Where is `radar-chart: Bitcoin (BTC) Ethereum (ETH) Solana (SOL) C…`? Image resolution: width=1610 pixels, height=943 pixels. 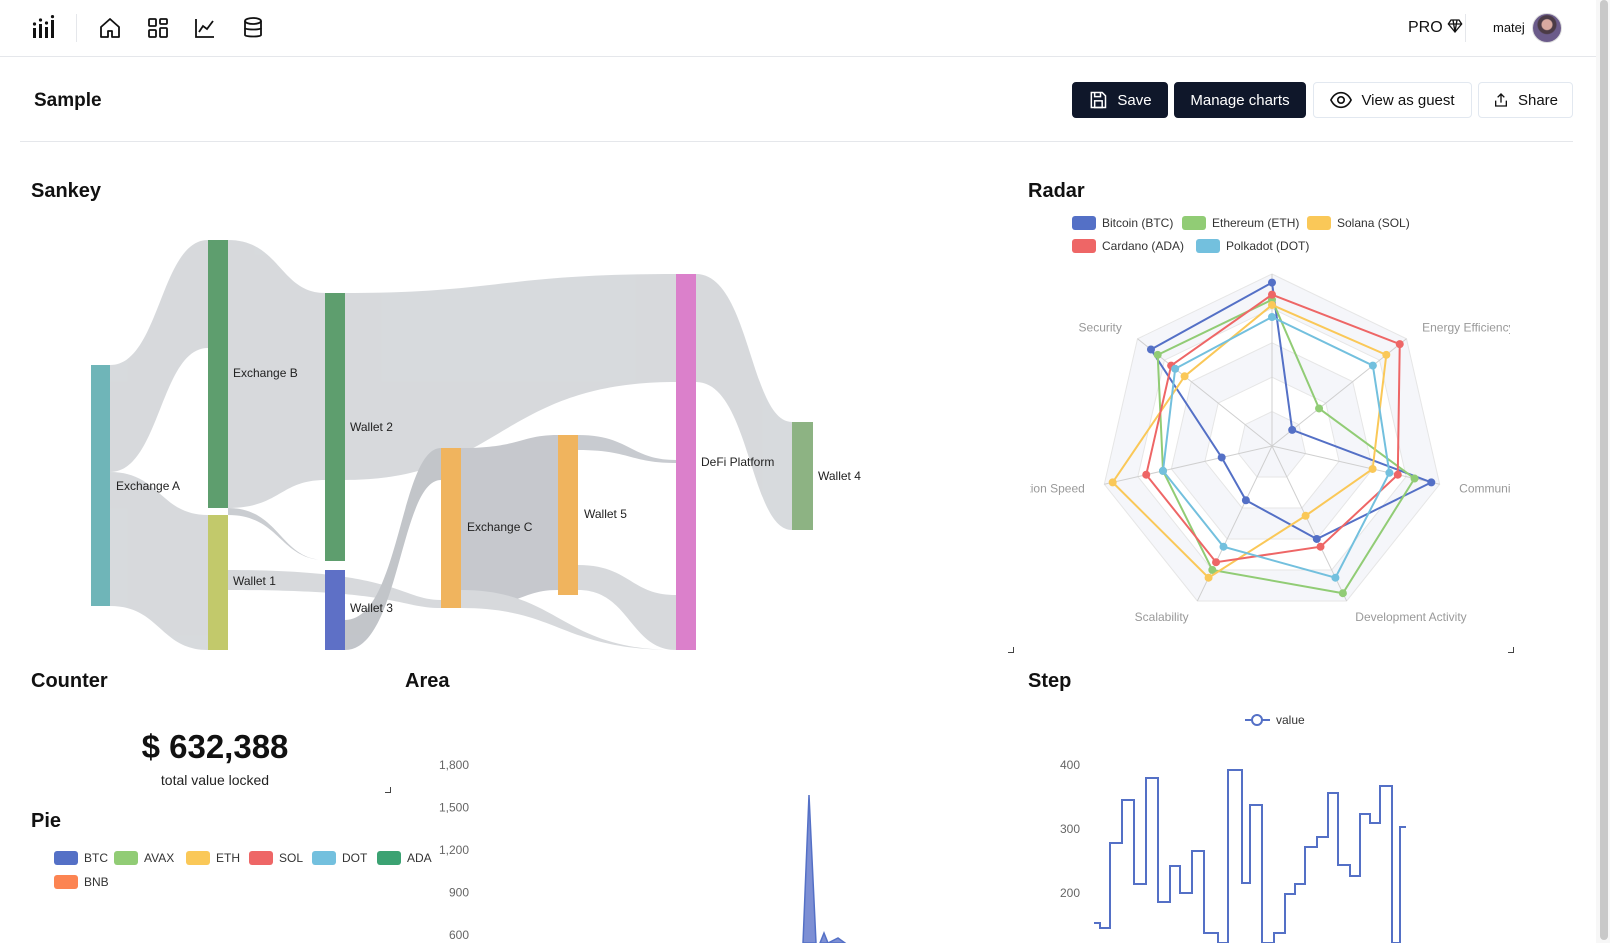
radar-chart: Bitcoin (BTC) Ethereum (ETH) Solana (SOL) C… is located at coordinates (1270, 420).